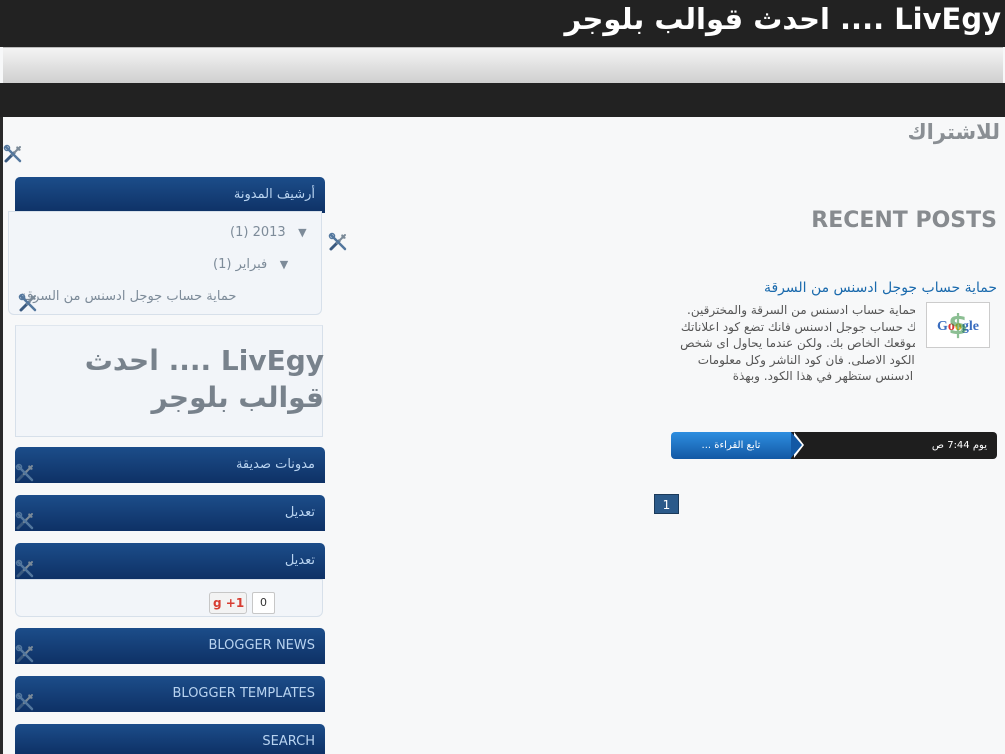 Image resolution: width=1005 pixels, height=754 pixels. Describe the element at coordinates (170, 694) in the screenshot. I see `blogger-templates-widget-header: BLOGGER TEMPLATES` at that location.